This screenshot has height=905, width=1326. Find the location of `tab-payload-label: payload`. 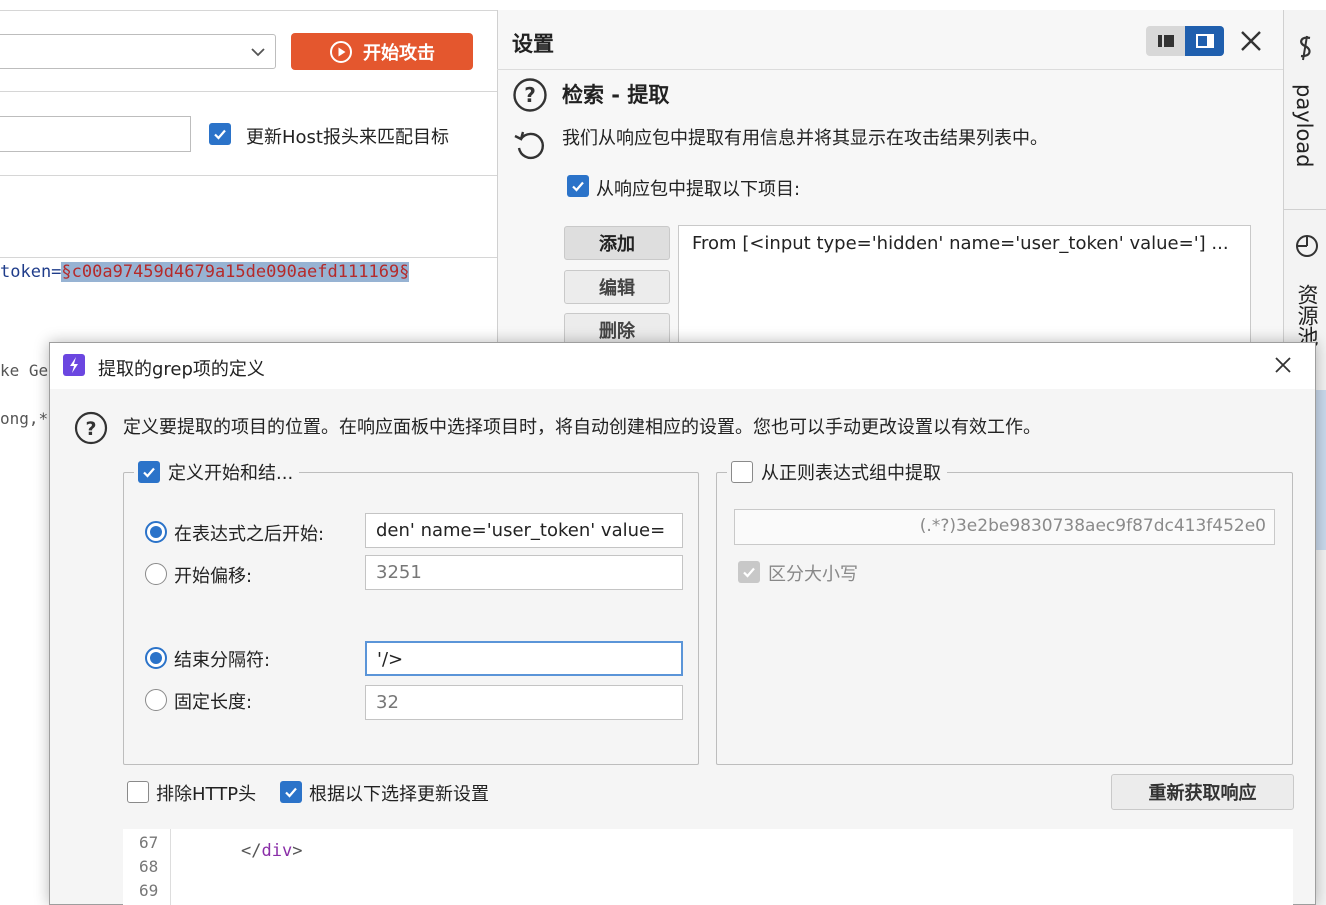

tab-payload-label: payload is located at coordinates (1304, 126).